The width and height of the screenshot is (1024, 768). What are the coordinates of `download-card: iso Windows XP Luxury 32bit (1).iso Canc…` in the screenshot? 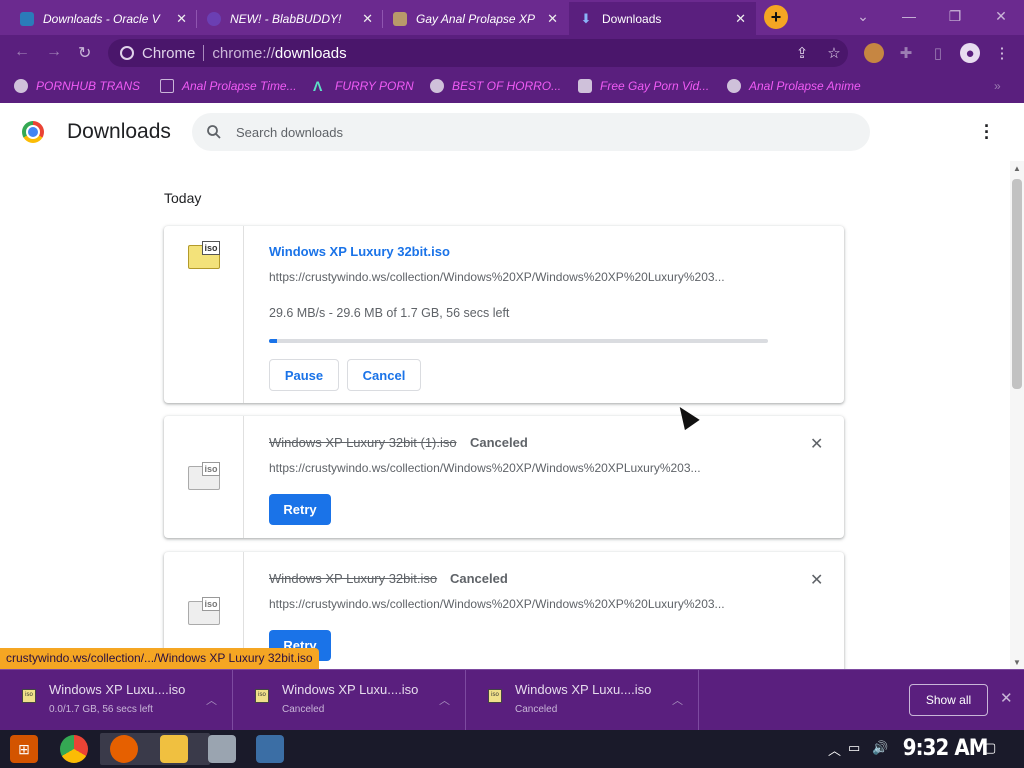 It's located at (504, 477).